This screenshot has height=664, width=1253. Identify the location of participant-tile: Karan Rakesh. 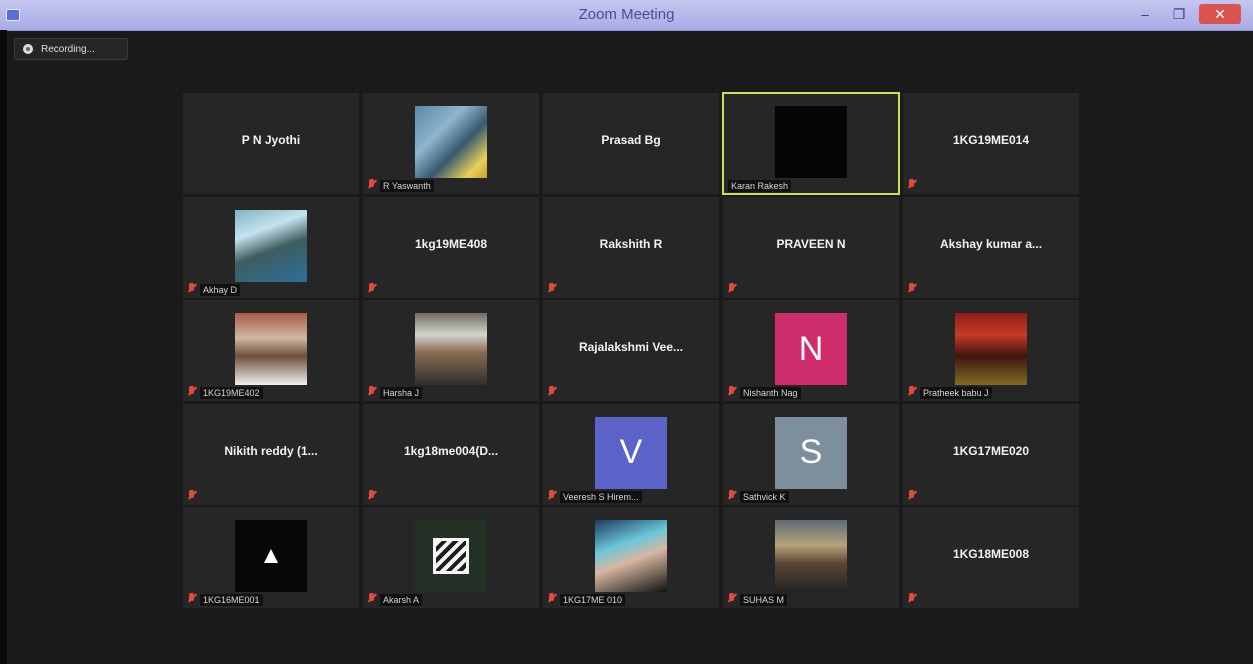
(811, 143).